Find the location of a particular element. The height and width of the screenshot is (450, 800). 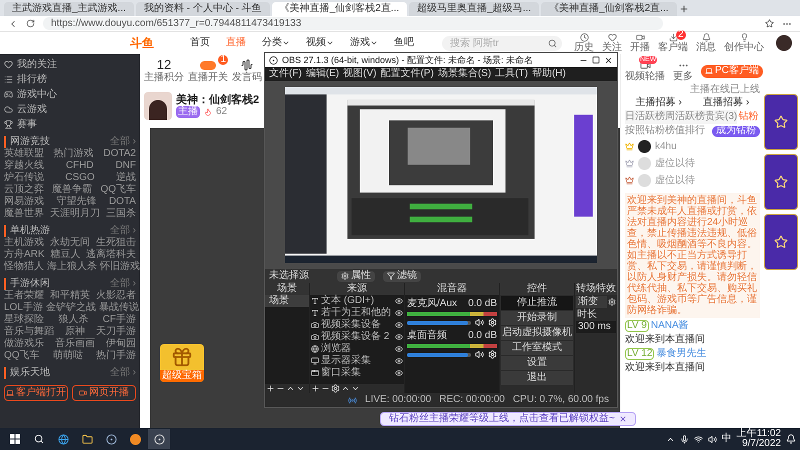

chat-user: 暴食男先生 is located at coordinates (681, 354).